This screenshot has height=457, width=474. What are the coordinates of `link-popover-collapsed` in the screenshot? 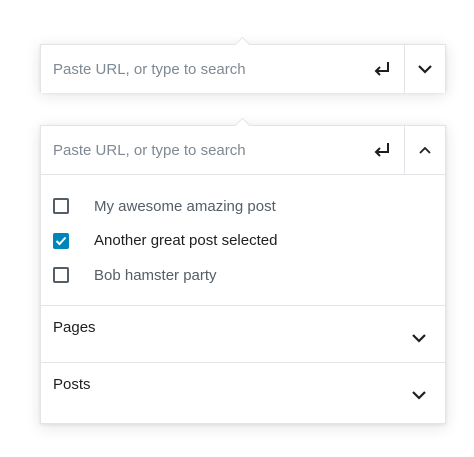 It's located at (243, 64).